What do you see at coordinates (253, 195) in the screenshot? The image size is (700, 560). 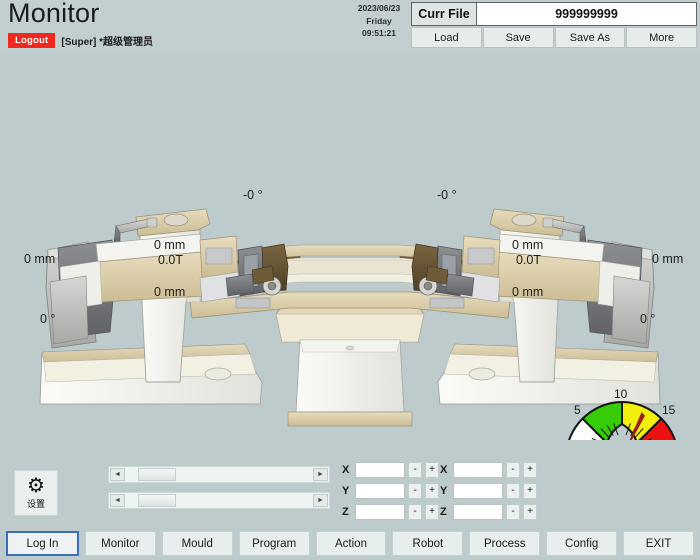 I see `viewport-label-left-angle-top: -0 °` at bounding box center [253, 195].